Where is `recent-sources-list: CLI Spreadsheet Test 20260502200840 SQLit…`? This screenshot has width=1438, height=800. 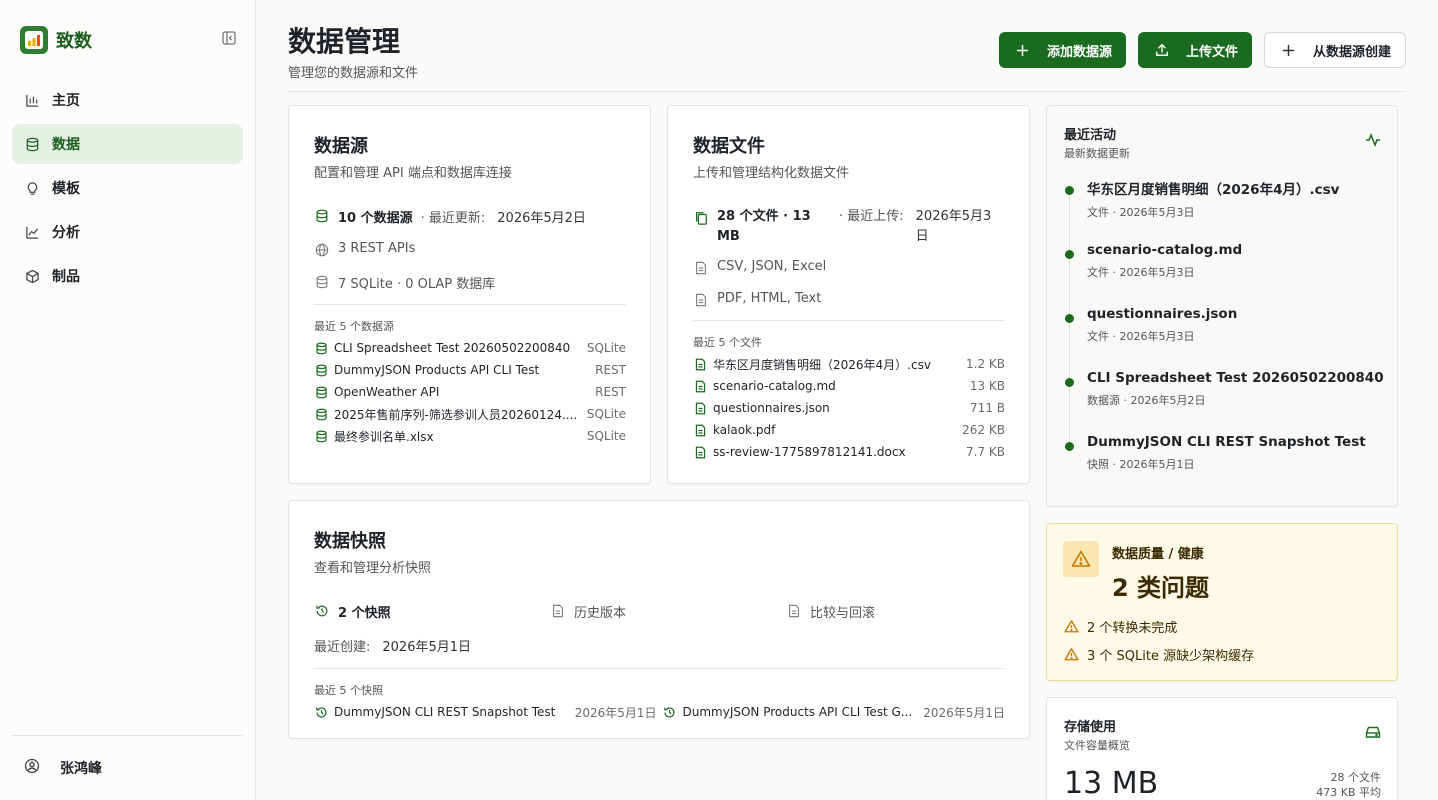
recent-sources-list: CLI Spreadsheet Test 20260502200840 SQLit… is located at coordinates (470, 392).